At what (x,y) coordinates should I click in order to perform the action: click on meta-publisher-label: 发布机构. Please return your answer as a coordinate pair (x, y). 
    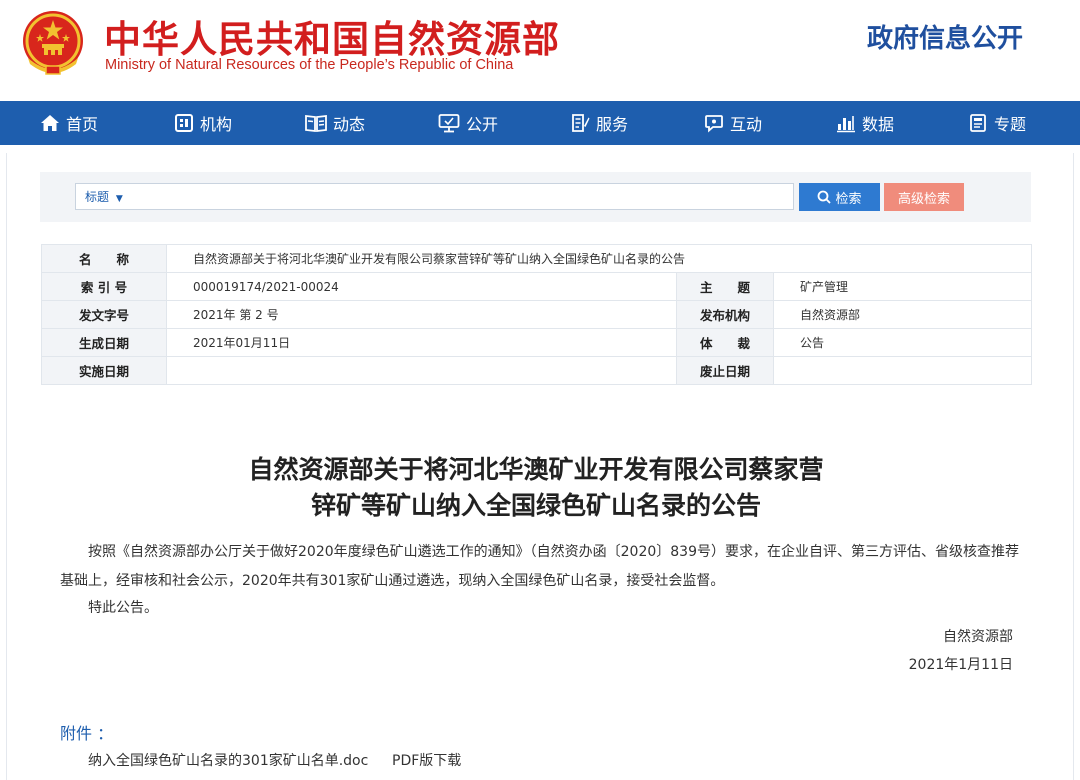
    Looking at the image, I should click on (725, 314).